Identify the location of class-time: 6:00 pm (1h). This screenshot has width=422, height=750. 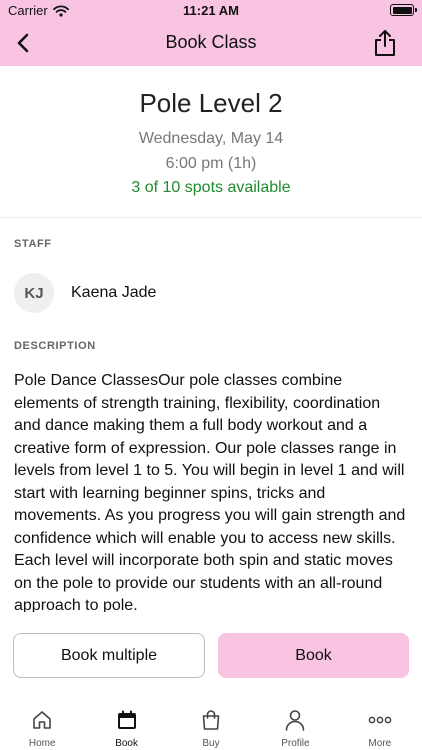
(211, 163).